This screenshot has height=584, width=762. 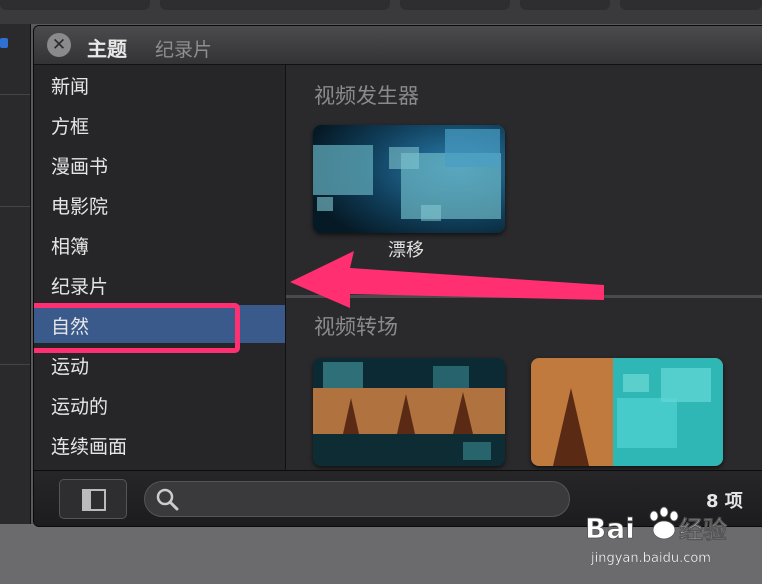 What do you see at coordinates (656, 536) in the screenshot?
I see `baidu-logo: Bai 经验 jingyan.baidu.com` at bounding box center [656, 536].